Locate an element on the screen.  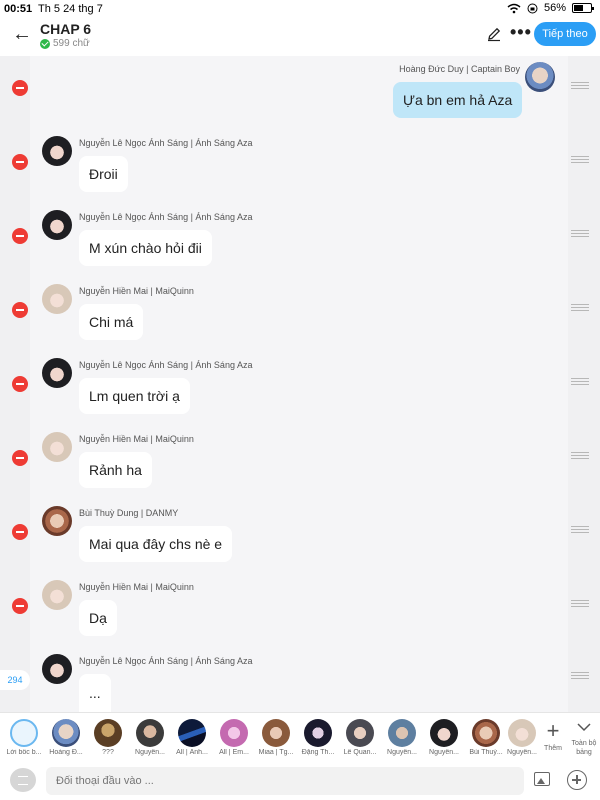
chat-bubble-icon is located at coordinates (23, 780).